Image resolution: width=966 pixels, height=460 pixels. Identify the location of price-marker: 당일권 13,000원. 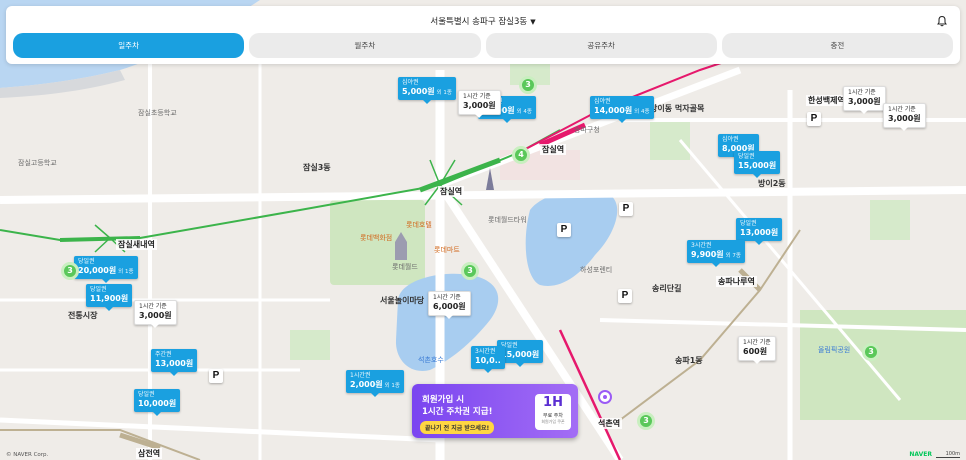
(759, 231).